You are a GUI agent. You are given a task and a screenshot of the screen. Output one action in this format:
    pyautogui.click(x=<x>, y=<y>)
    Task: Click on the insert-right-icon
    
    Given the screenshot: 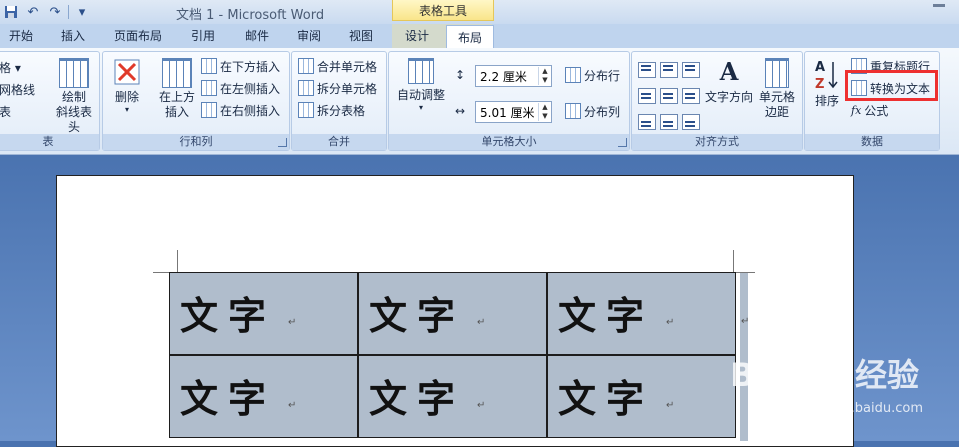 What is the action you would take?
    pyautogui.click(x=209, y=110)
    